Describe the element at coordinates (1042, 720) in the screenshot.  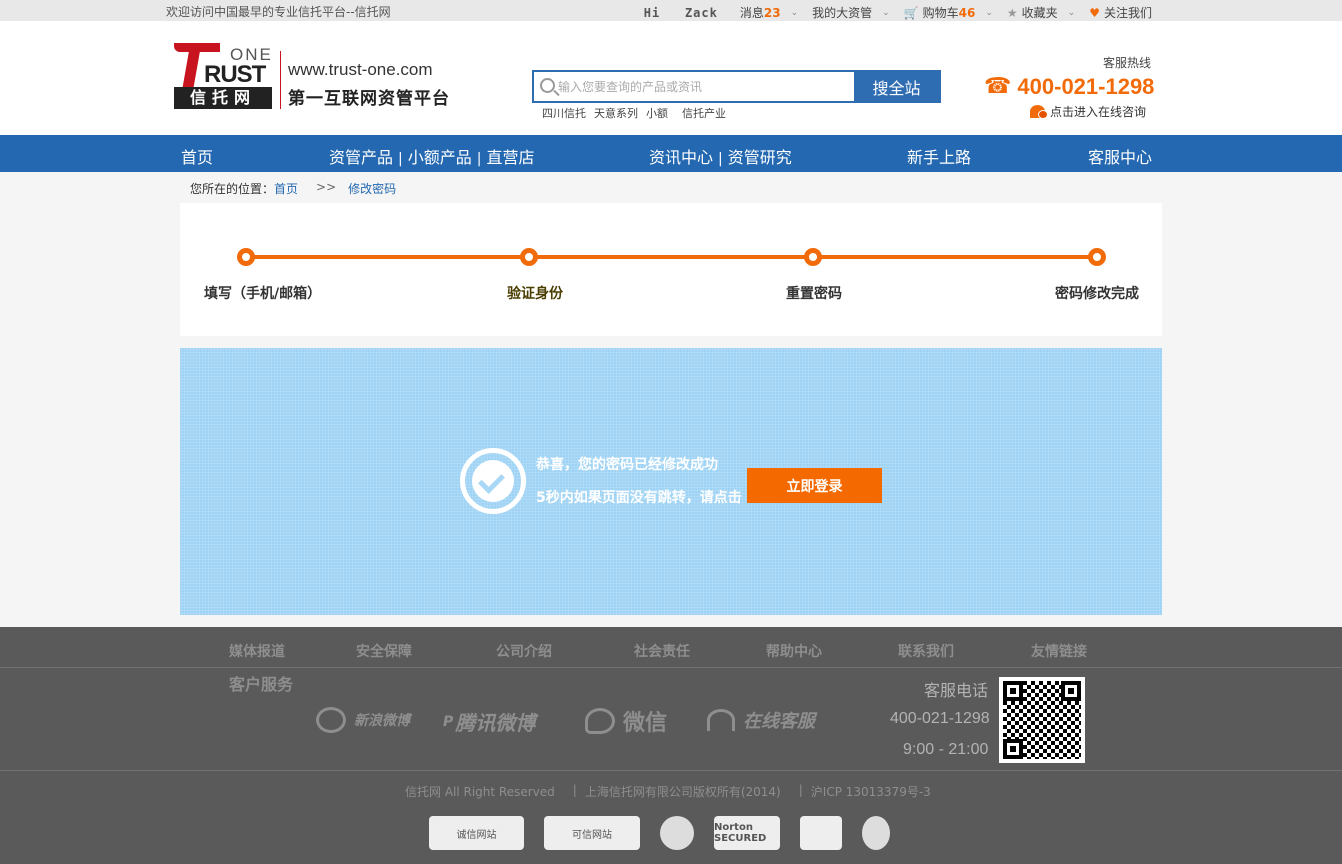
I see `qr-code` at that location.